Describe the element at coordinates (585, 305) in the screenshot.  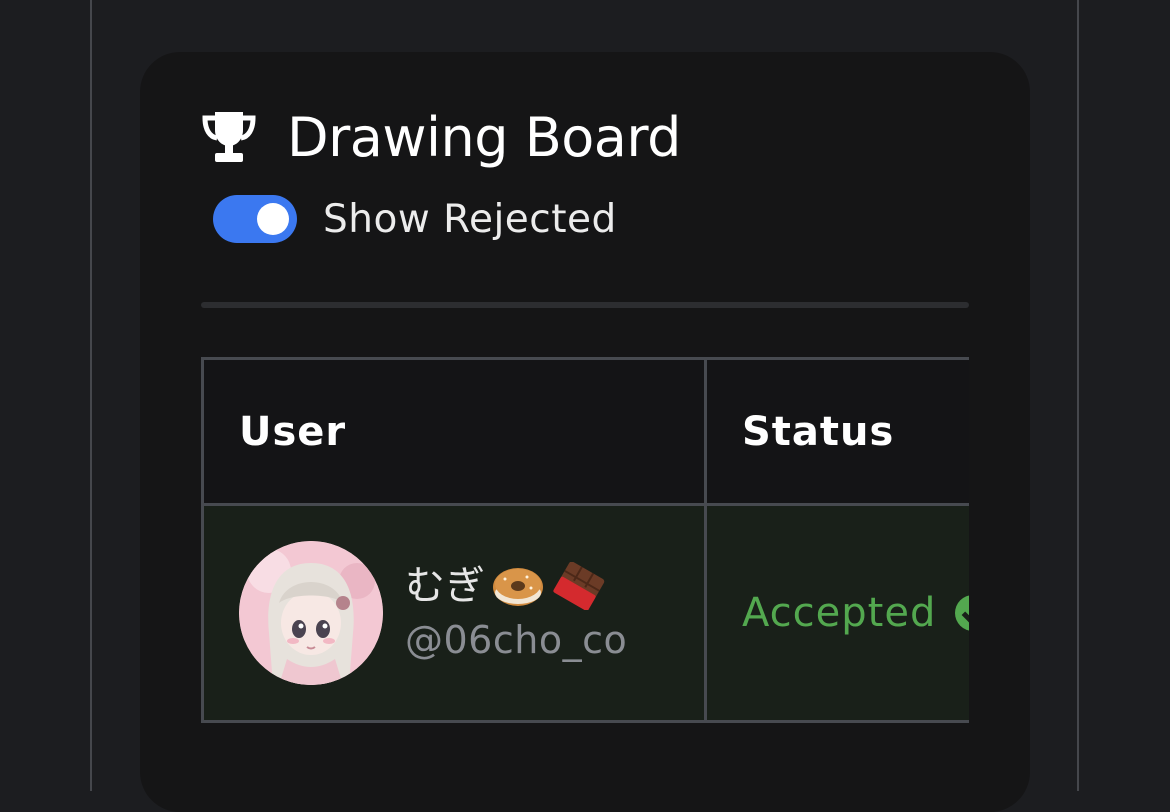
I see `divider` at that location.